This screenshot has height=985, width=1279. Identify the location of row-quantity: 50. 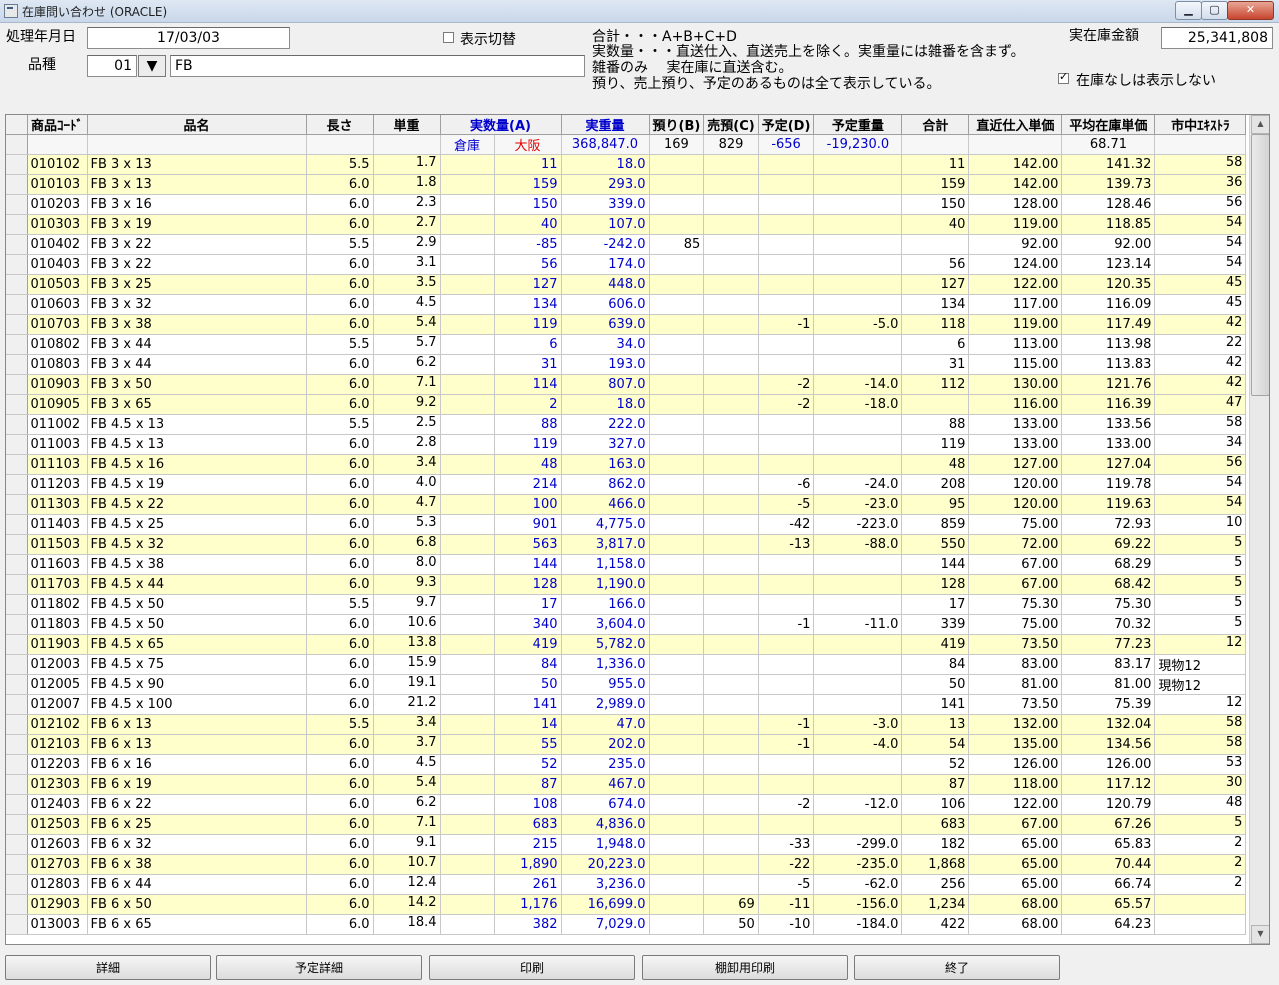
(528, 684).